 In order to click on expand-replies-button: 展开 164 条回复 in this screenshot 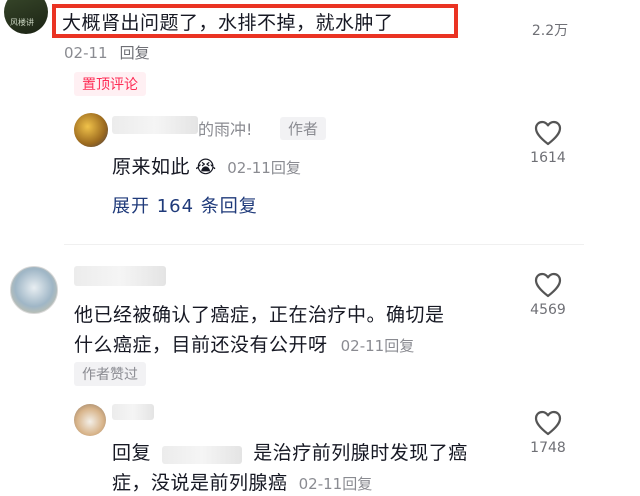, I will do `click(185, 205)`.